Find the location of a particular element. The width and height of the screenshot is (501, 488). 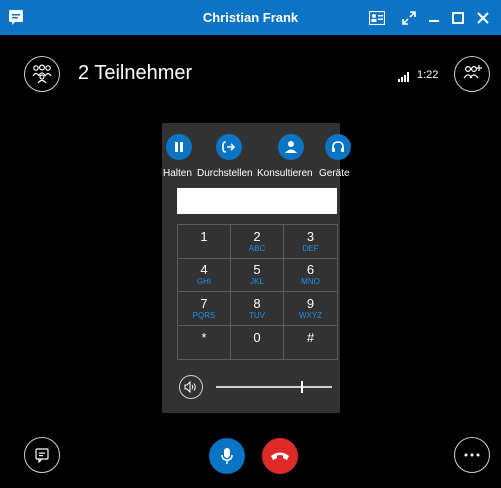

participants-button is located at coordinates (42, 74).